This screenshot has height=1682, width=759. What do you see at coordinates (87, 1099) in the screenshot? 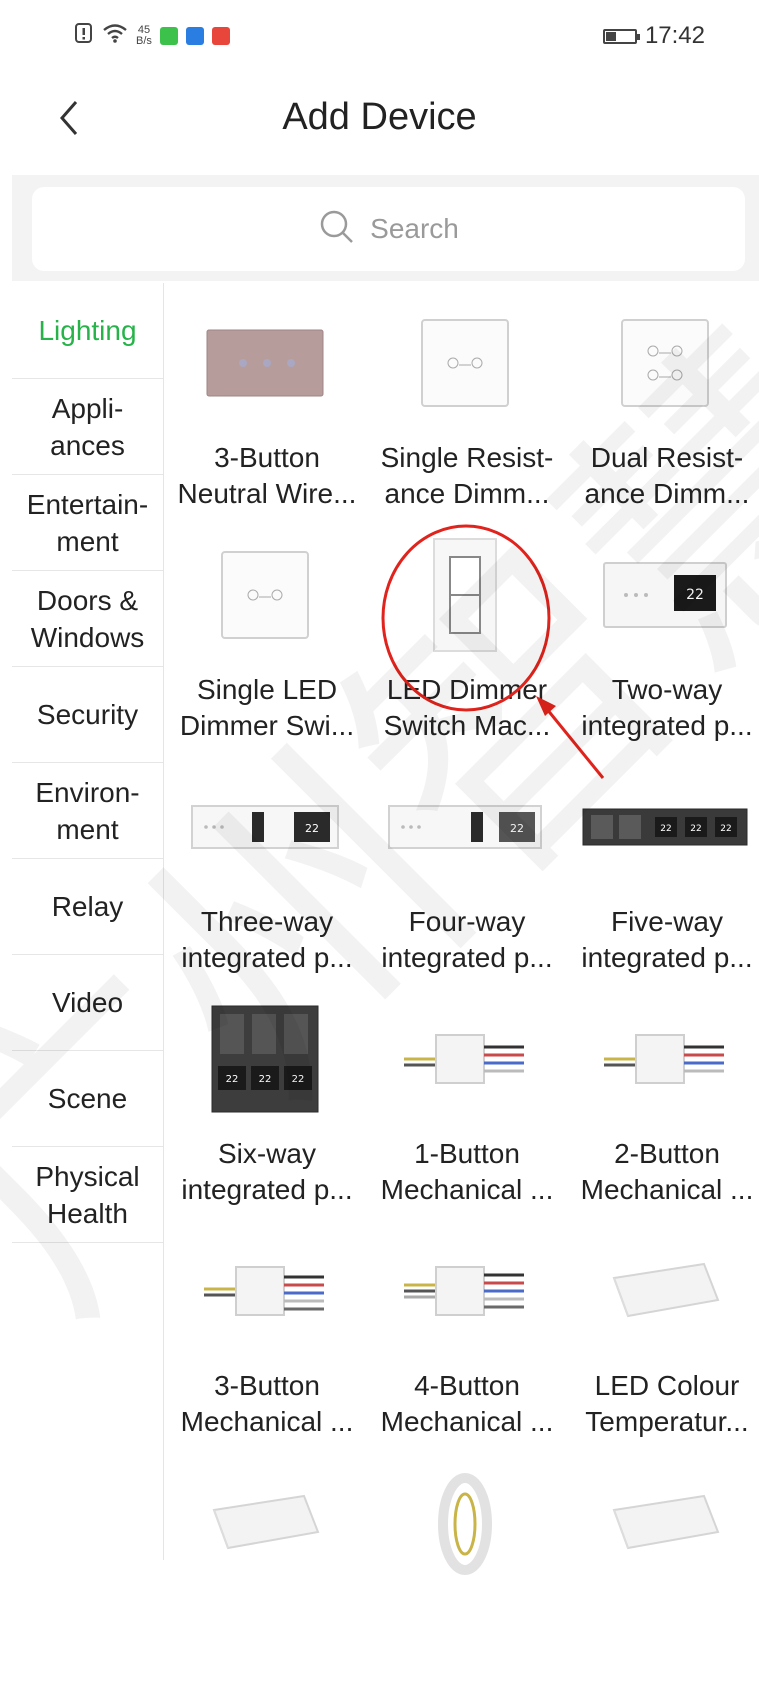
I see `category-item-scene: Scene` at bounding box center [87, 1099].